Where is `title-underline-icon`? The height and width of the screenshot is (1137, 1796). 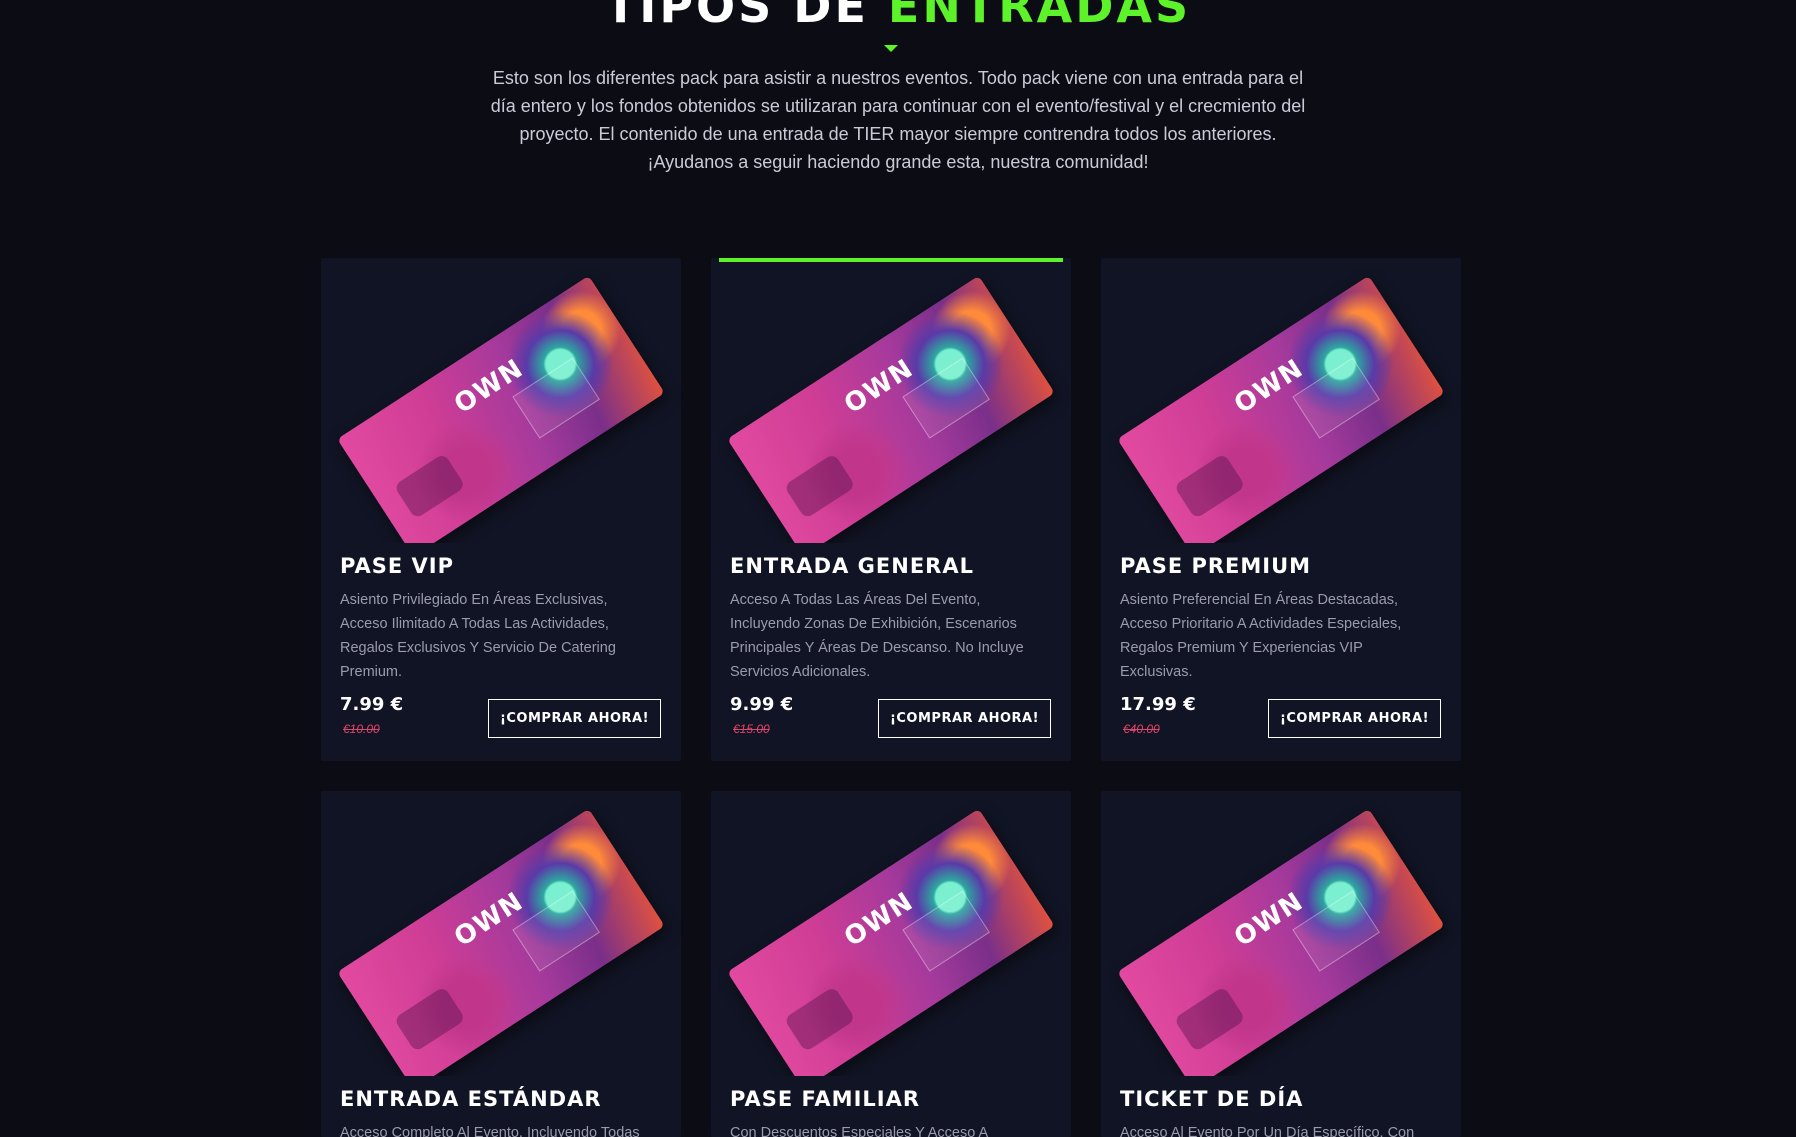
title-underline-icon is located at coordinates (891, 48).